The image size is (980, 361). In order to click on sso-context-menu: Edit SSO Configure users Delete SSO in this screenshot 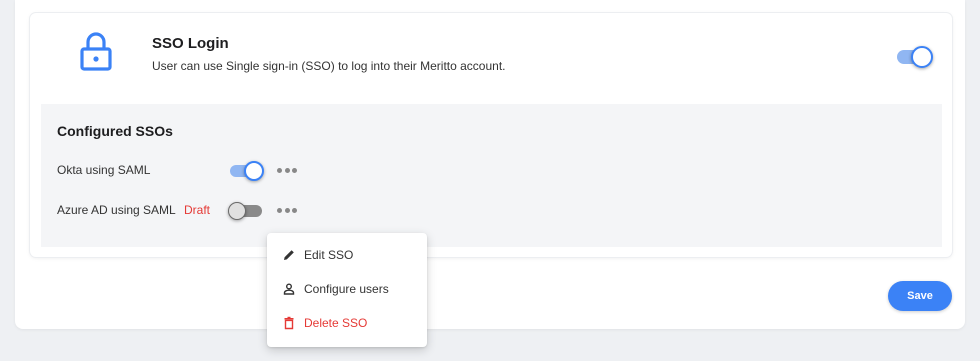, I will do `click(347, 290)`.